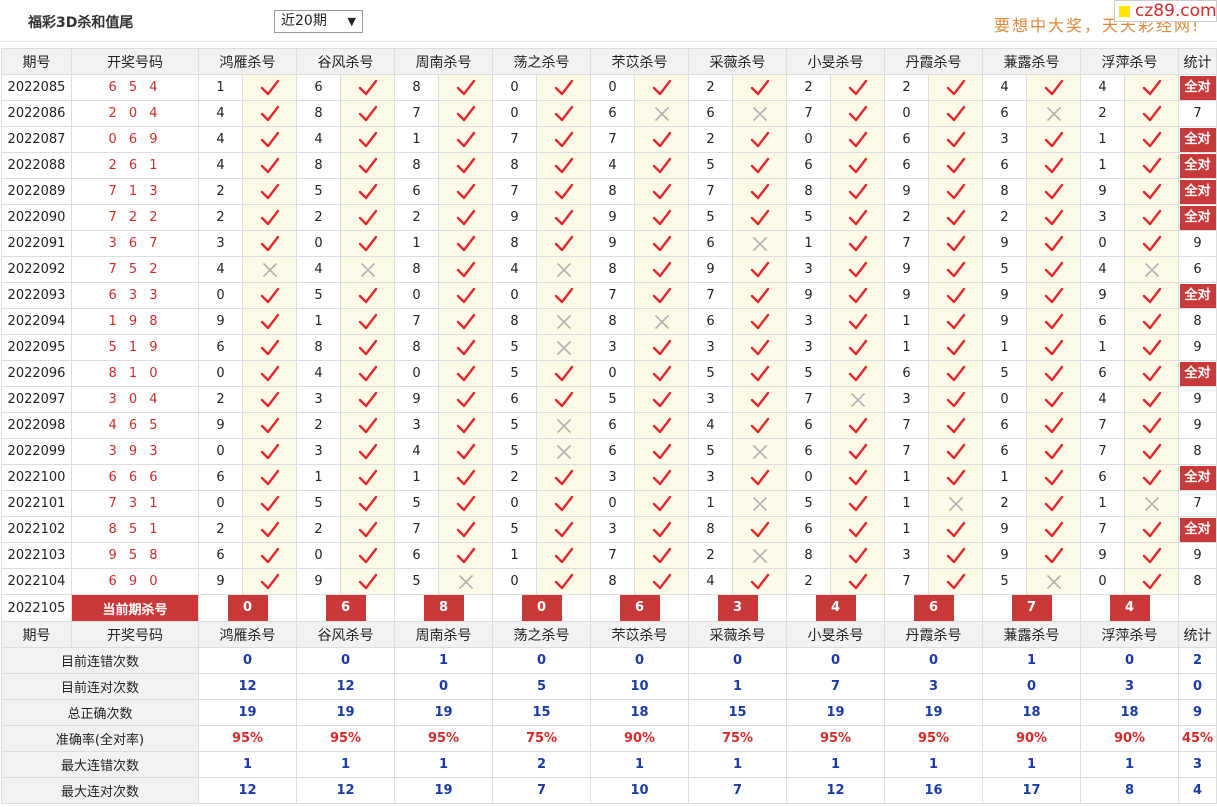  I want to click on kill-number-cell: 5, so click(710, 373).